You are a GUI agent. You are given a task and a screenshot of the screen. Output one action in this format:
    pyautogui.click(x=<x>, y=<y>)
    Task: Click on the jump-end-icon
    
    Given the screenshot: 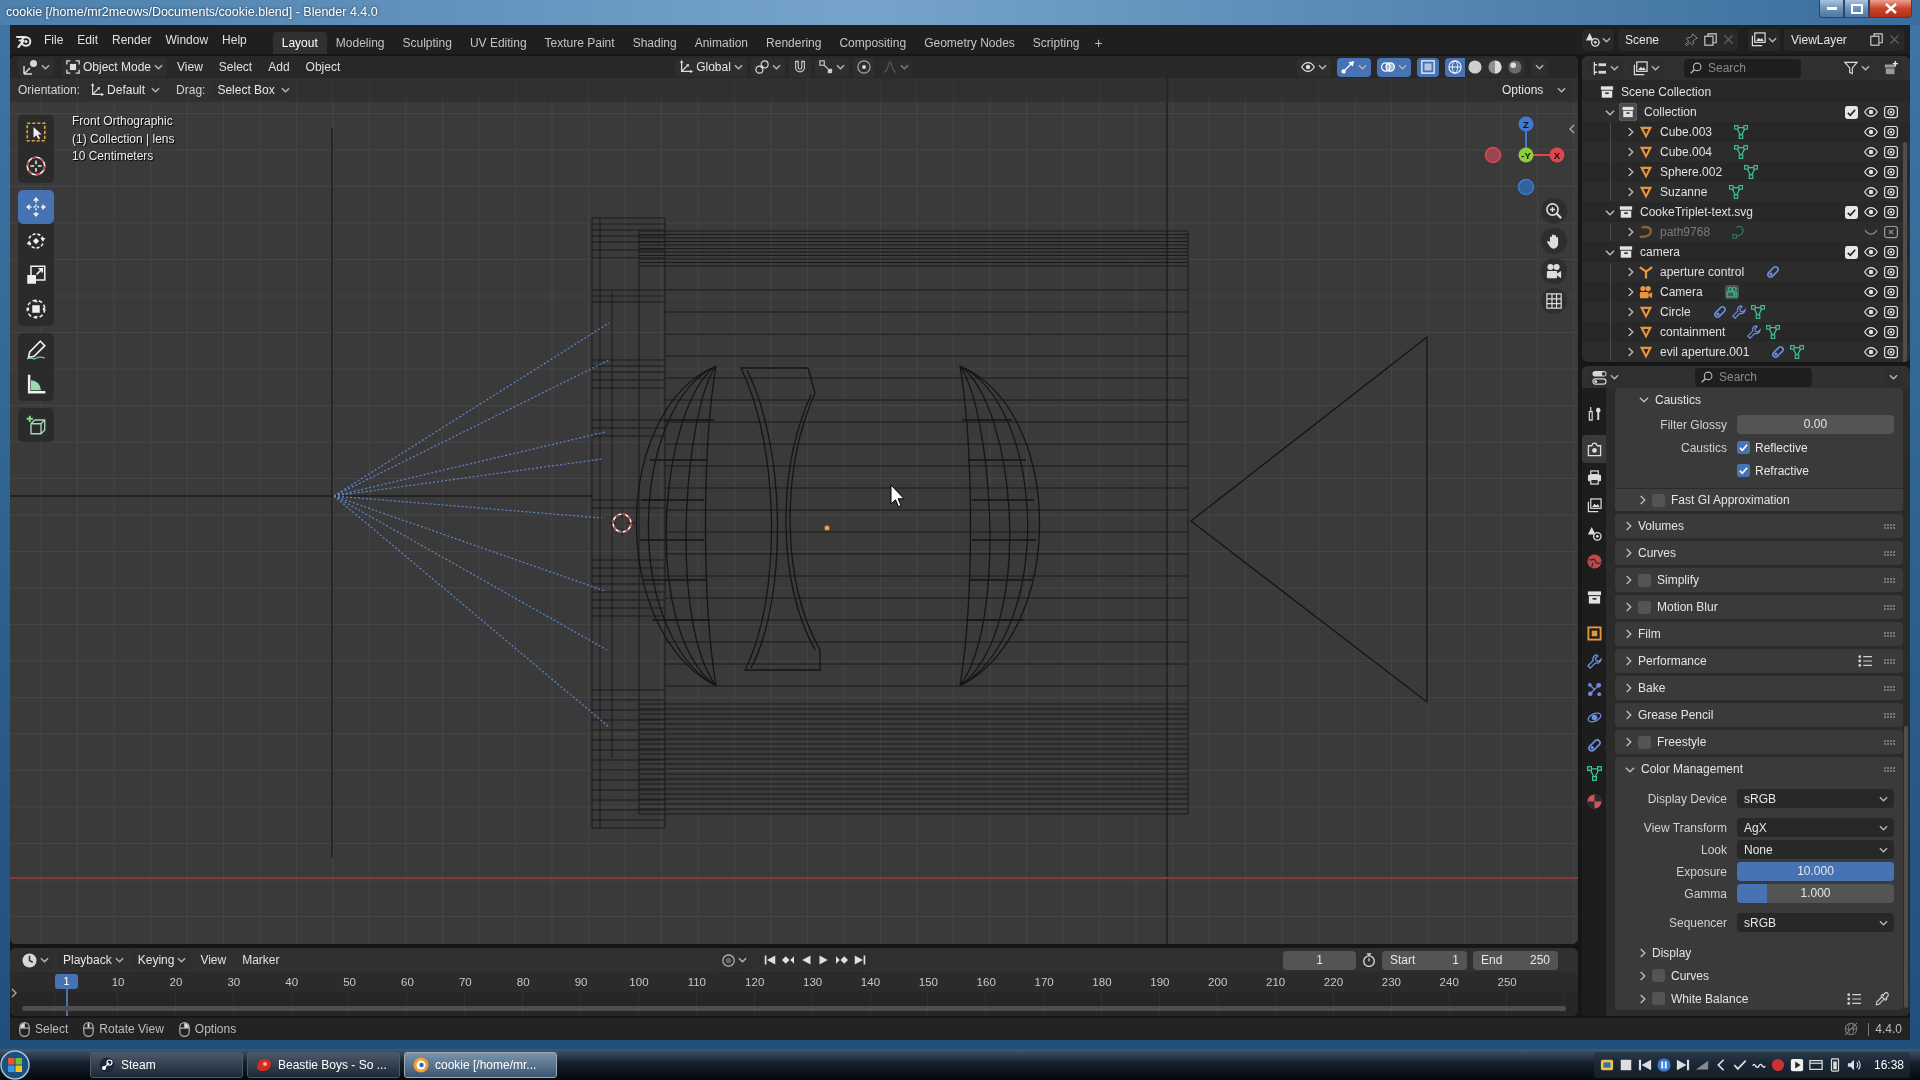 What is the action you would take?
    pyautogui.click(x=859, y=960)
    